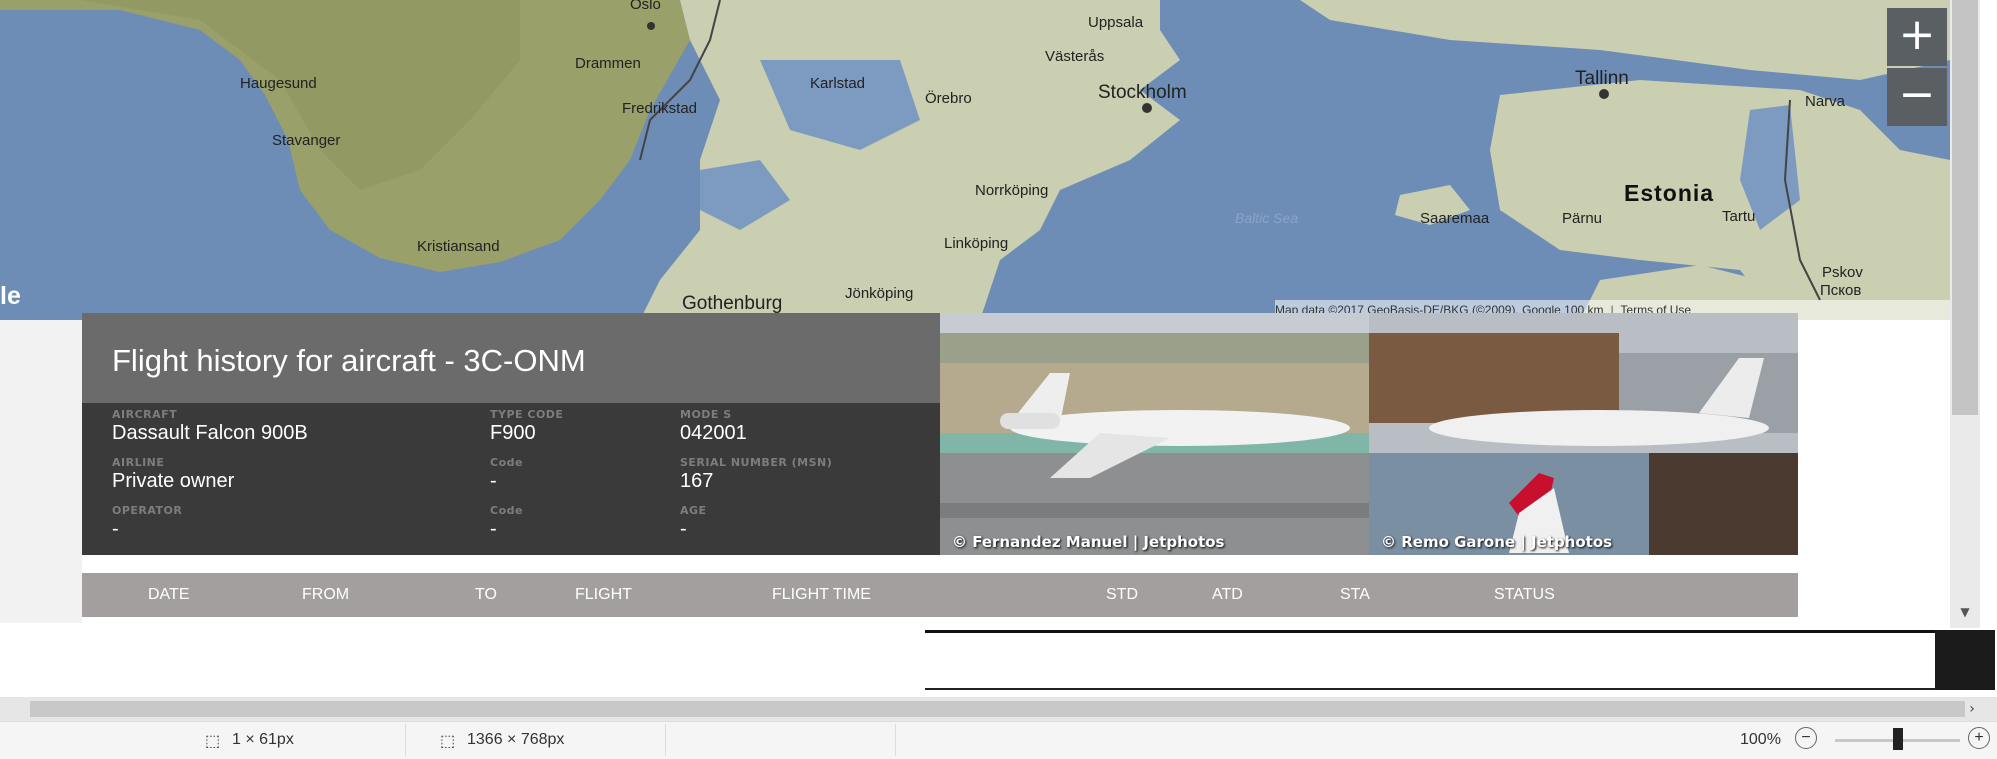  What do you see at coordinates (879, 293) in the screenshot?
I see `map-city-label: Jönköping` at bounding box center [879, 293].